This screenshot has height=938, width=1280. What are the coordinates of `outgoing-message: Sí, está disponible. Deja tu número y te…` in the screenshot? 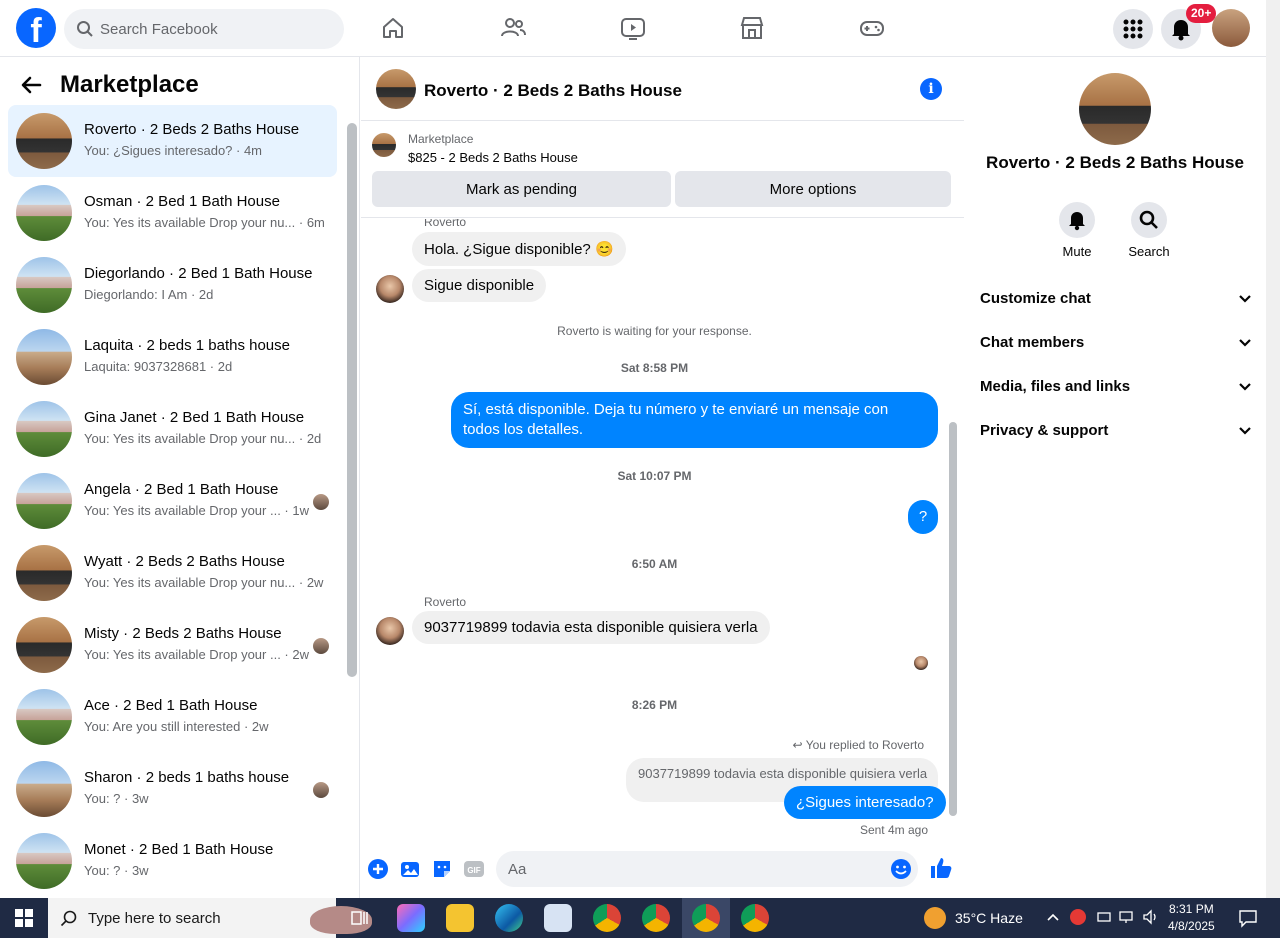 It's located at (694, 420).